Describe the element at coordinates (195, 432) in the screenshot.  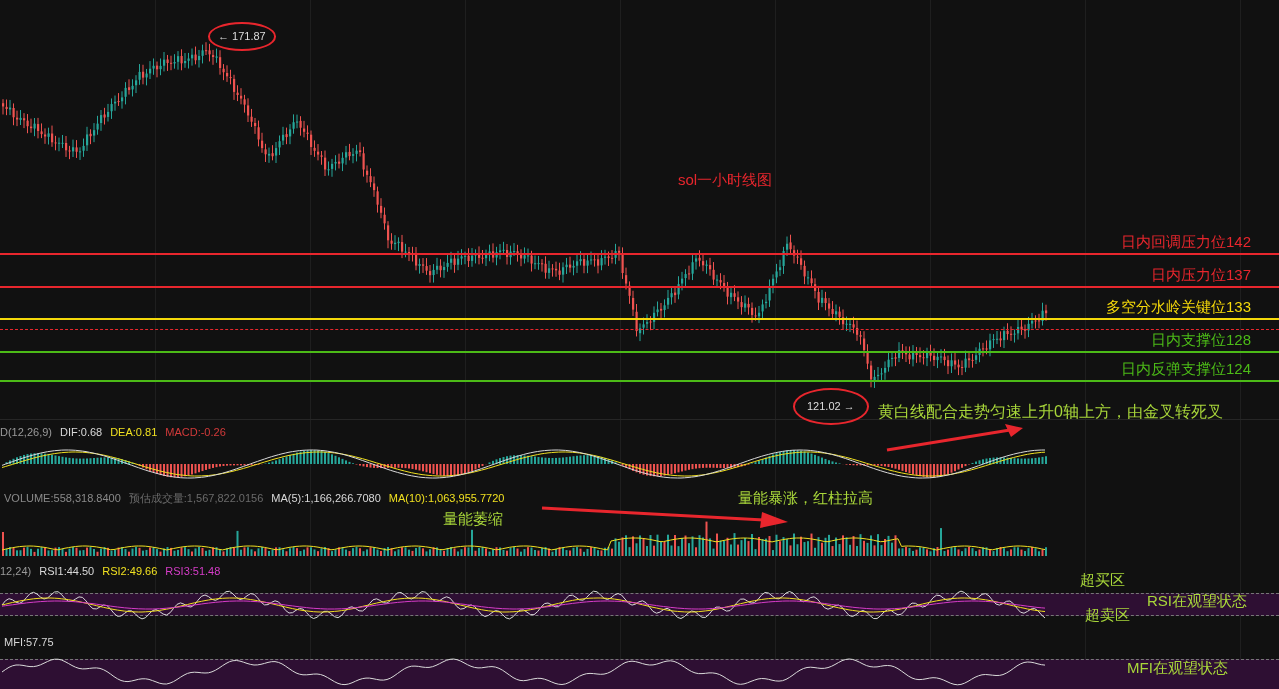
I see `indicator-reading: MACD:-0.26` at that location.